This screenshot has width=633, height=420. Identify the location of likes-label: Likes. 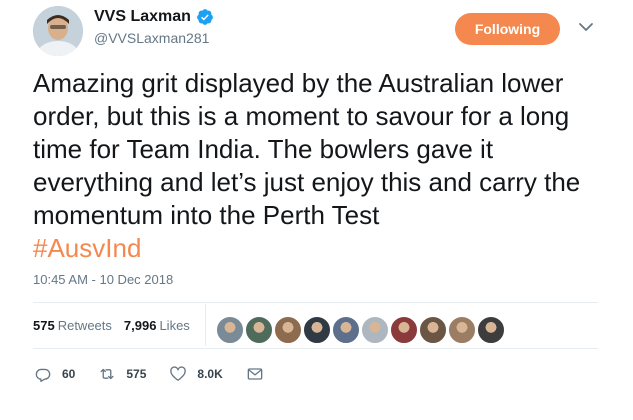
(174, 325).